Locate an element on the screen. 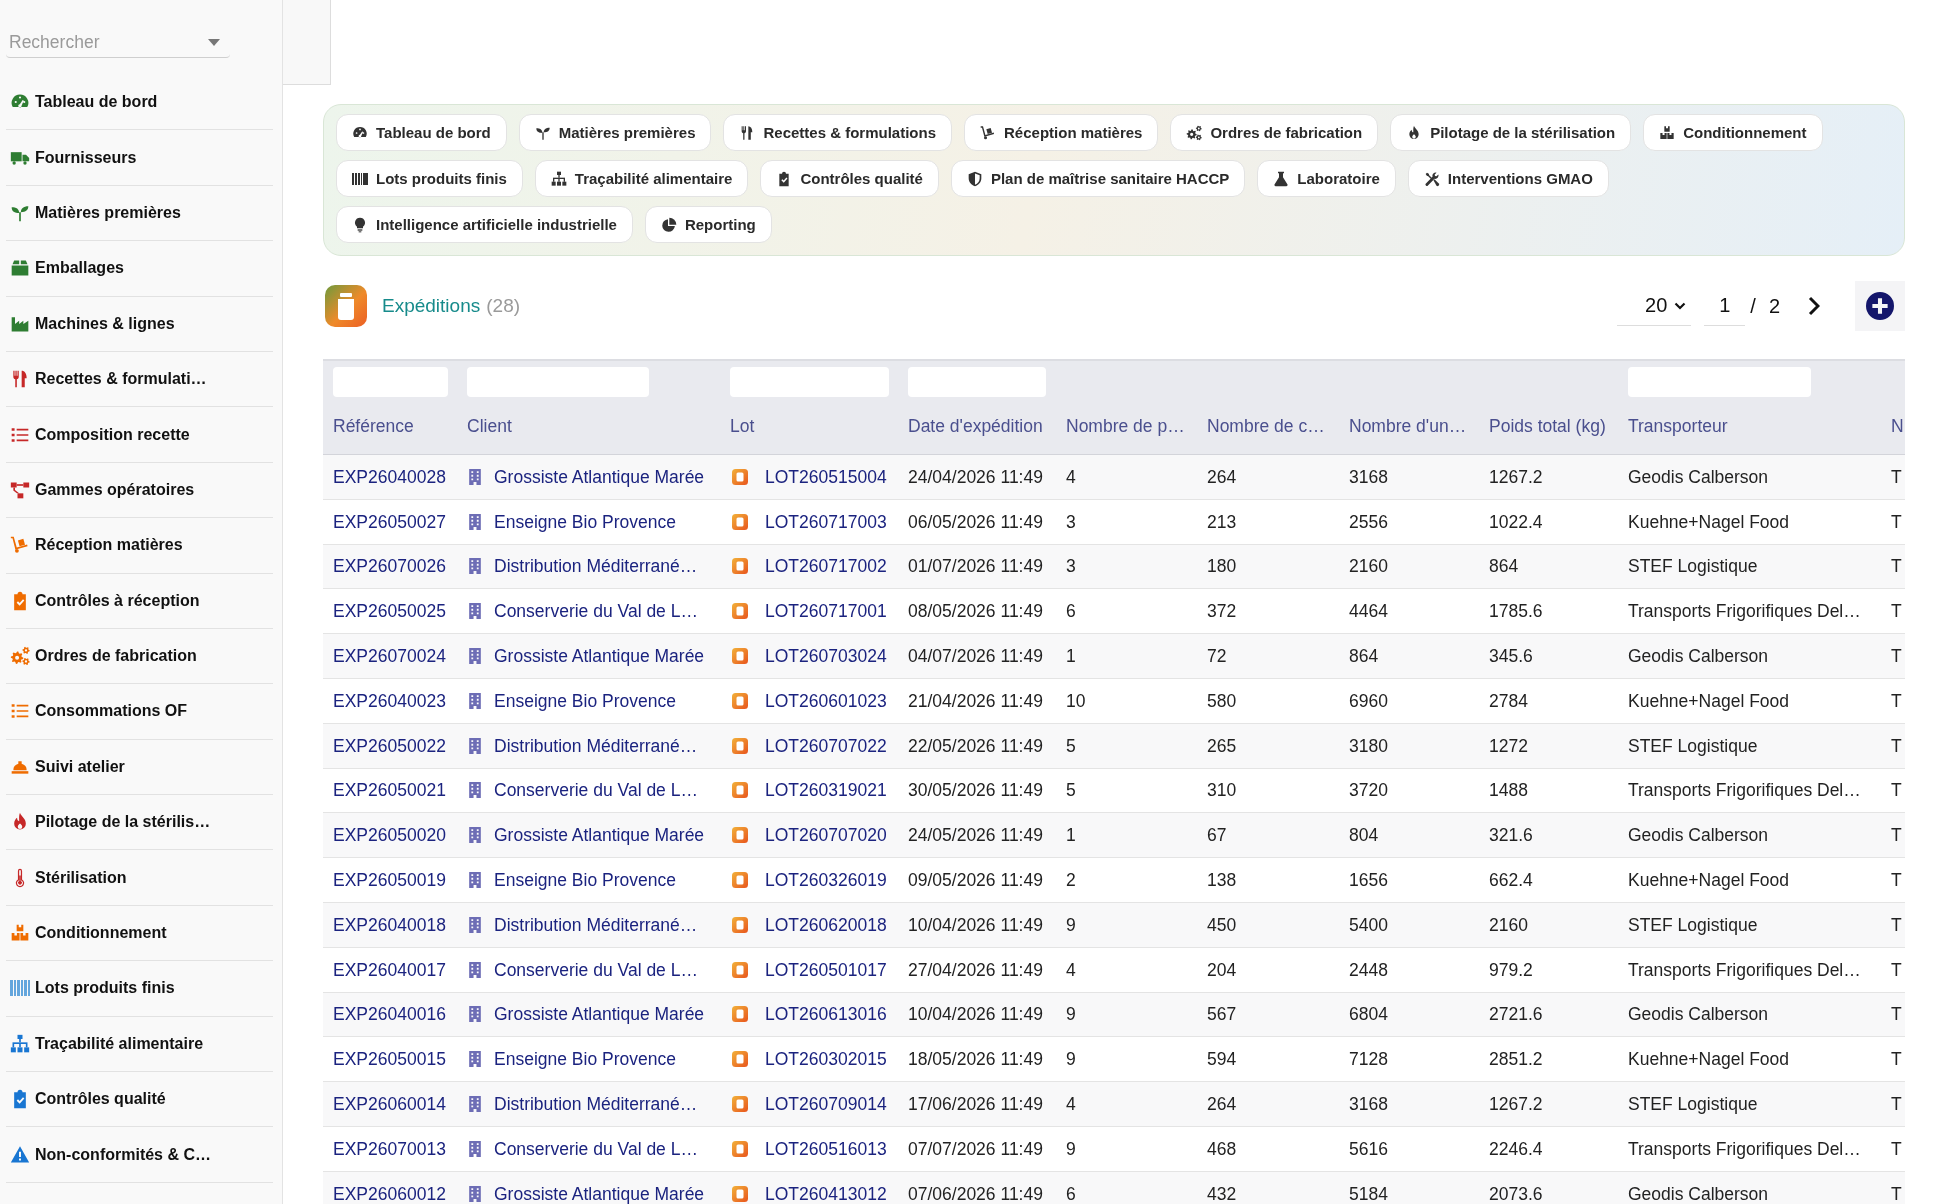  sidebar-item: Réception matières is located at coordinates (139, 546).